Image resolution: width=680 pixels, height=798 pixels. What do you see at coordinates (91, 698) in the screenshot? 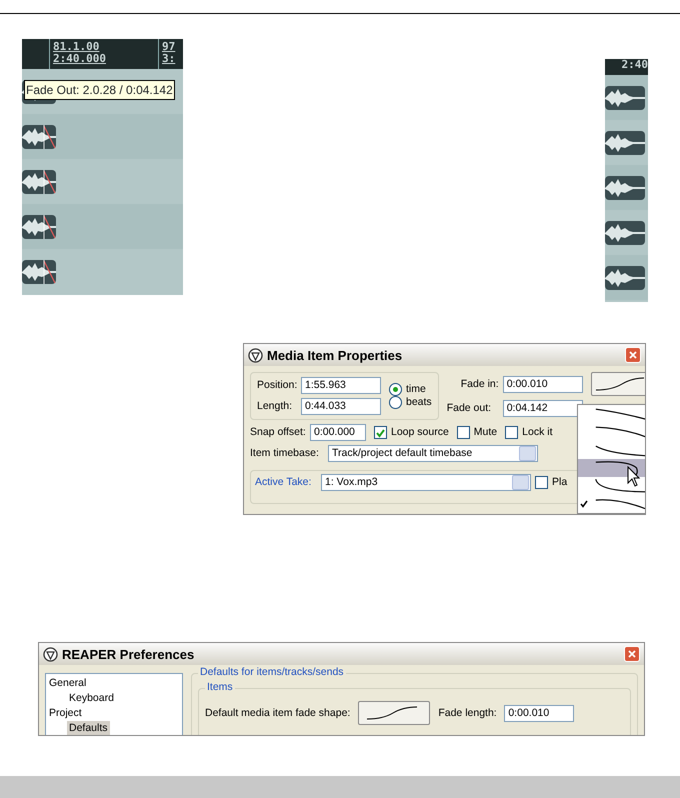
I see `tree-item: Keyboard` at bounding box center [91, 698].